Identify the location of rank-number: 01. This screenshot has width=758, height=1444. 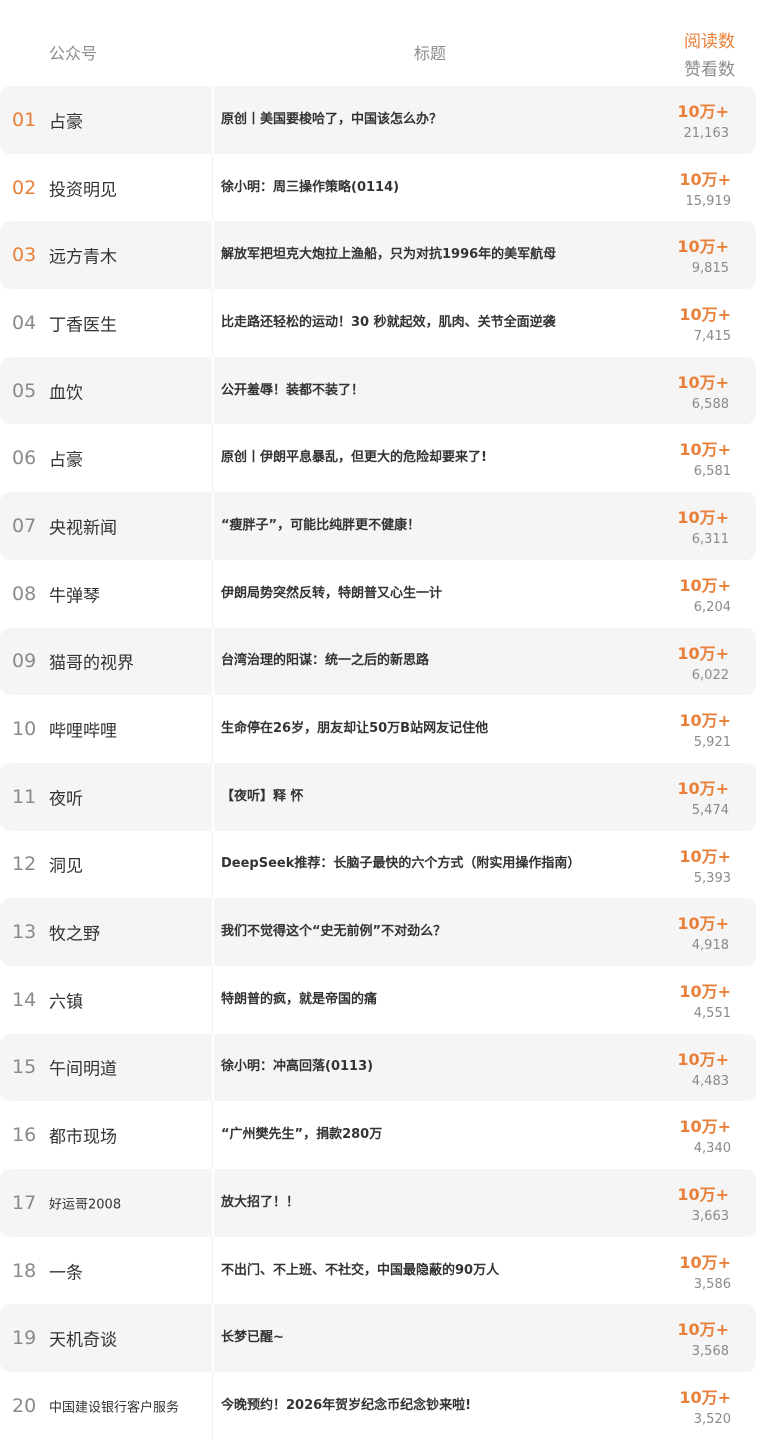
(24, 119).